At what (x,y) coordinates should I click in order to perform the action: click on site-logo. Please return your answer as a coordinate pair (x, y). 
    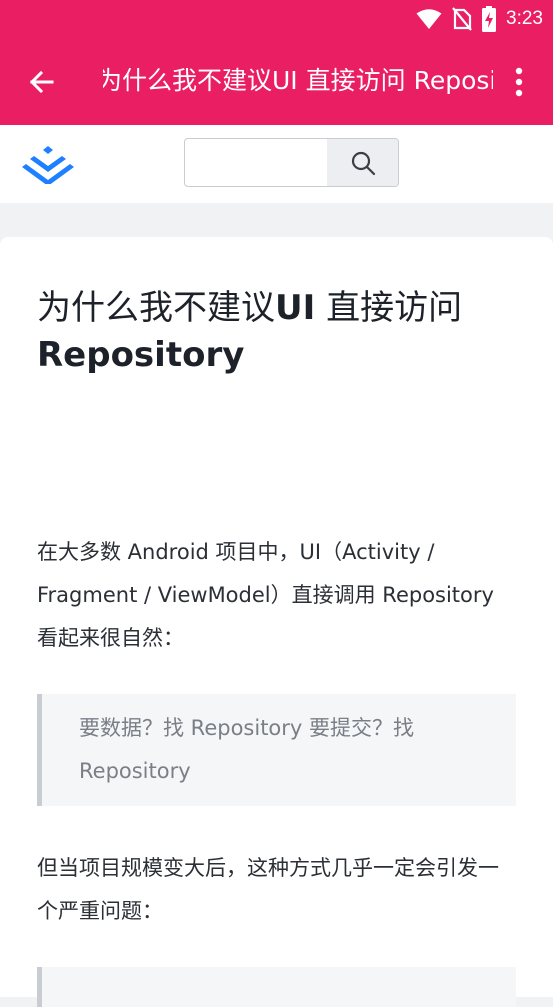
    Looking at the image, I should click on (48, 165).